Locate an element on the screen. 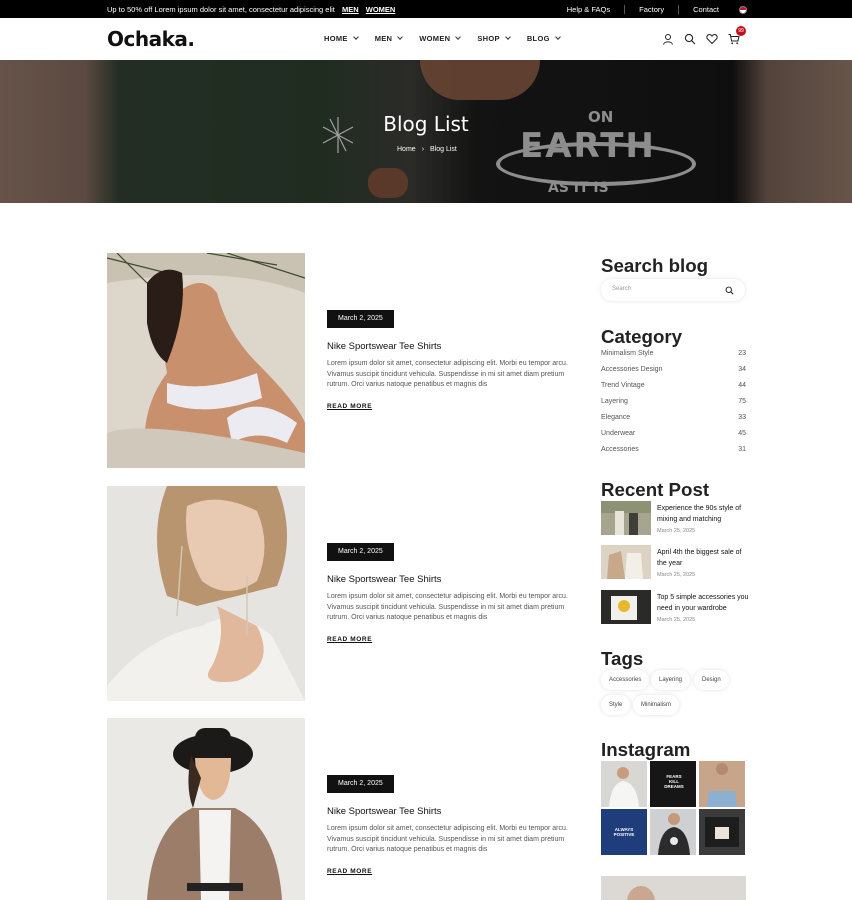 The width and height of the screenshot is (852, 900). nav-item-shop: SHOP is located at coordinates (494, 38).